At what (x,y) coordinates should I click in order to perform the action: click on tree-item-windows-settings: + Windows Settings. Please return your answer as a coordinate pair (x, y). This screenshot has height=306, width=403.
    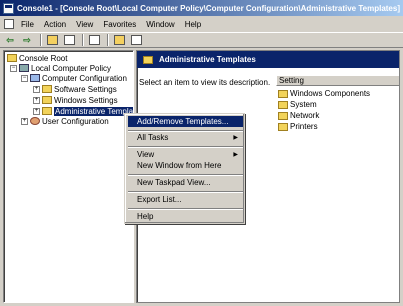
    Looking at the image, I should click on (75, 100).